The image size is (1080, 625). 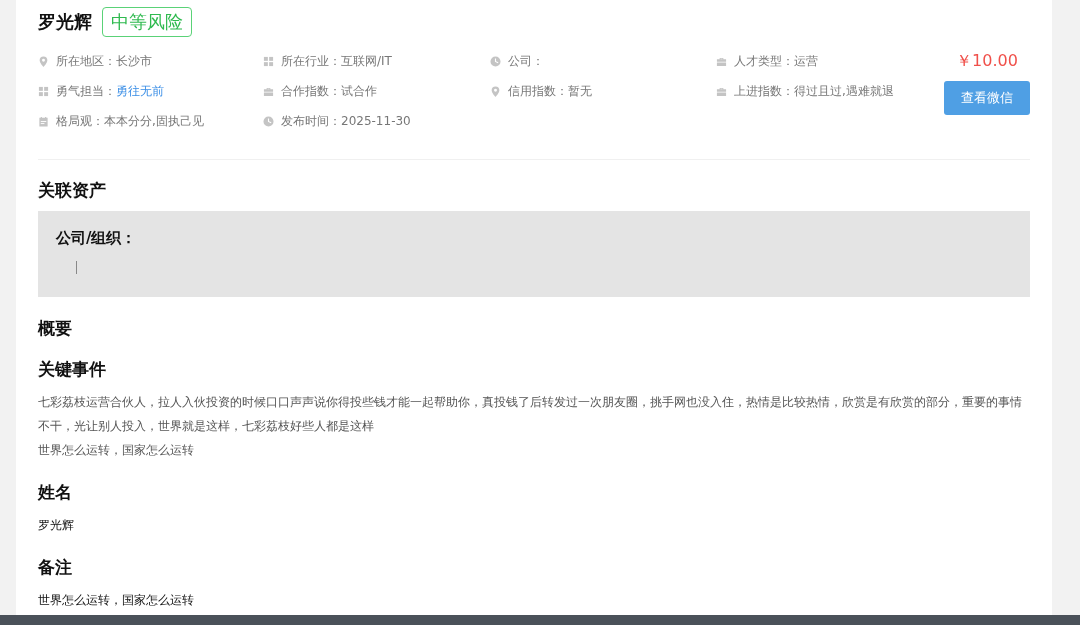 I want to click on info-label: 所在行业：, so click(x=311, y=61).